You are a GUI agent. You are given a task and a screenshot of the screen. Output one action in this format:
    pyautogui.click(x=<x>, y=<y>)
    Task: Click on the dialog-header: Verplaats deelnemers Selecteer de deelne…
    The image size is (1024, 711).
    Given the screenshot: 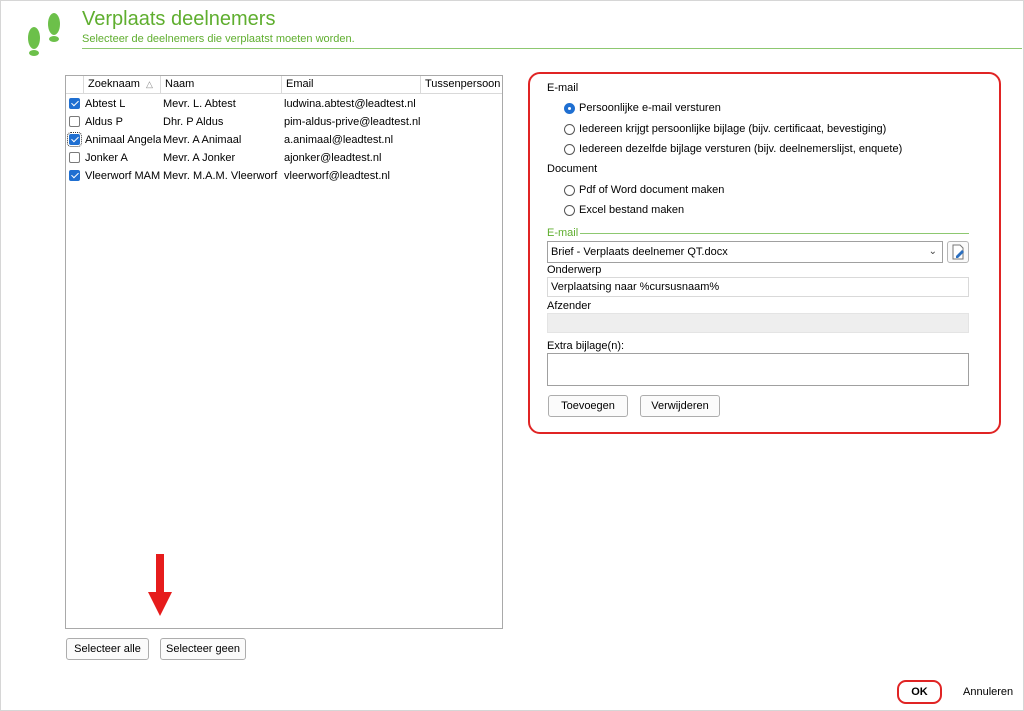 What is the action you would take?
    pyautogui.click(x=511, y=28)
    